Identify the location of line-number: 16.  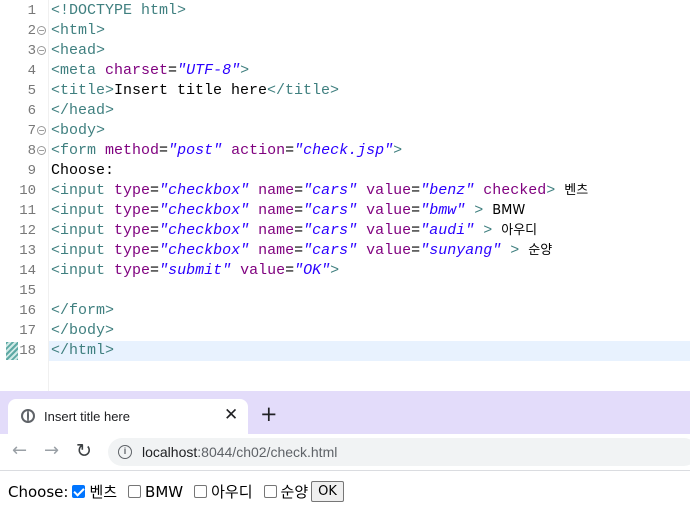
(27, 311).